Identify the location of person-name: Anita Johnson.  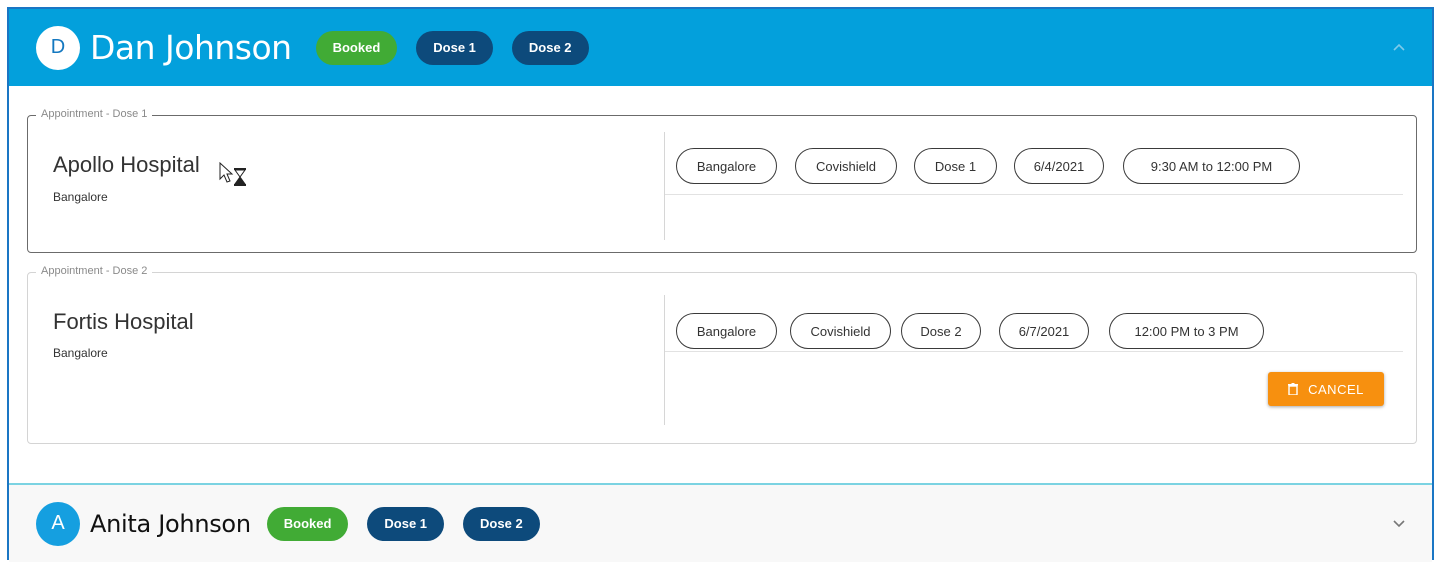
(170, 523).